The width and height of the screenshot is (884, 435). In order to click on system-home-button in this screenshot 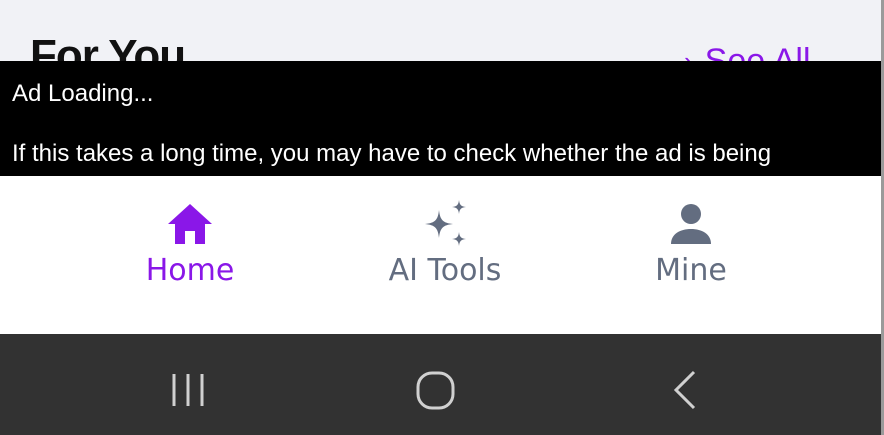, I will do `click(436, 390)`.